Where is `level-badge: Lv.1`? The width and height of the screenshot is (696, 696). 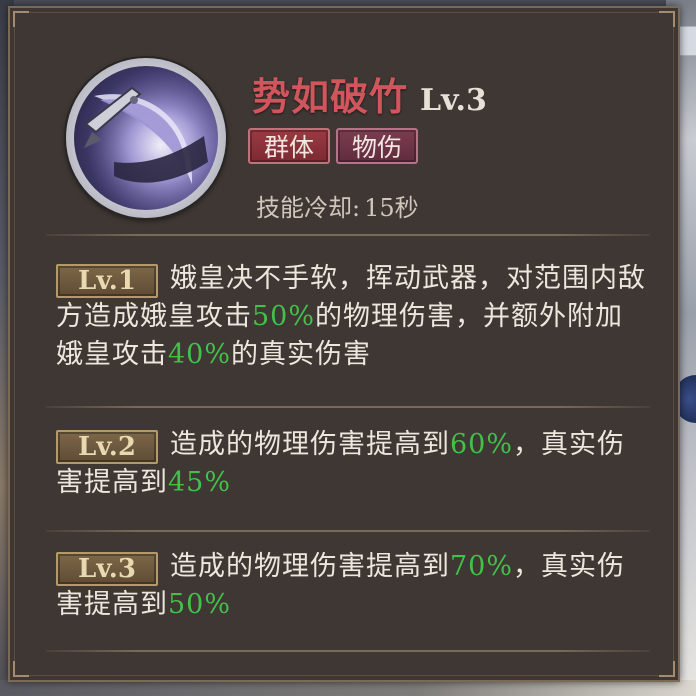 level-badge: Lv.1 is located at coordinates (107, 281).